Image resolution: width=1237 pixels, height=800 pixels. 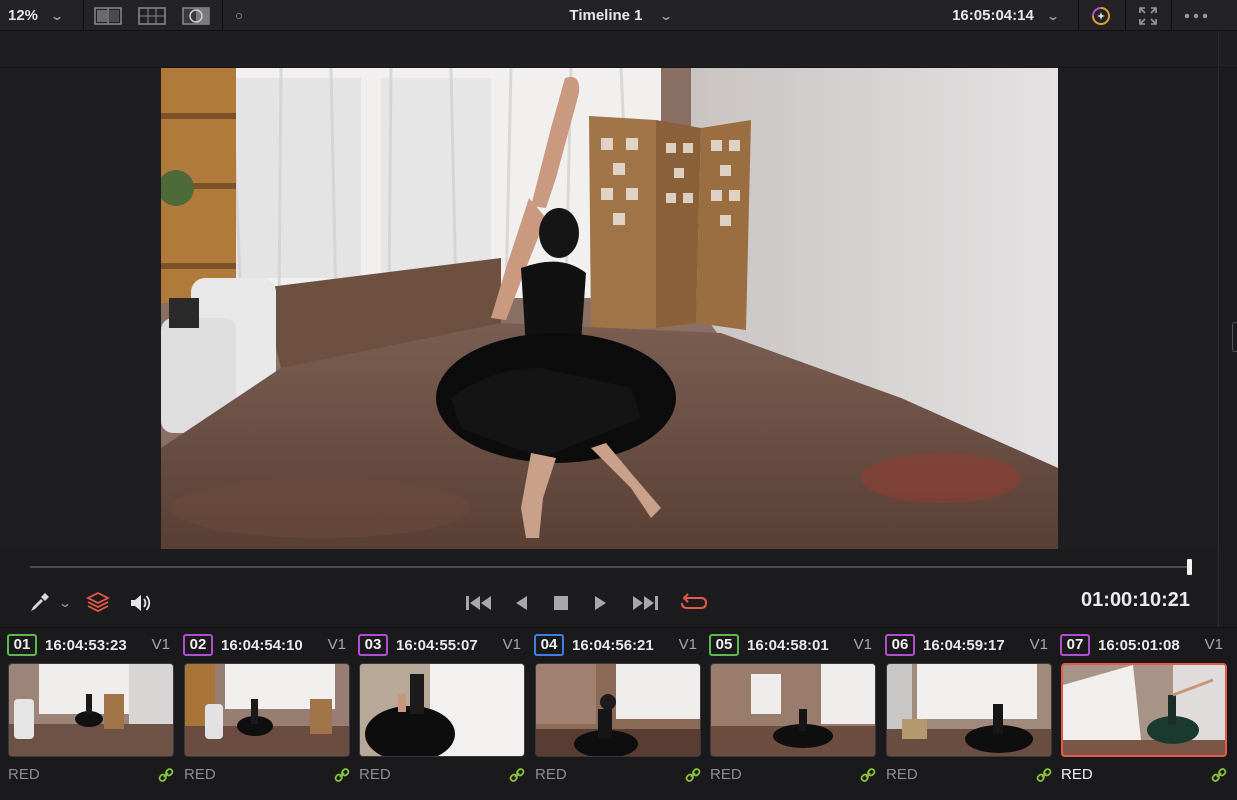 I want to click on clip-timecode: 16:04:56:21, so click(x=613, y=645).